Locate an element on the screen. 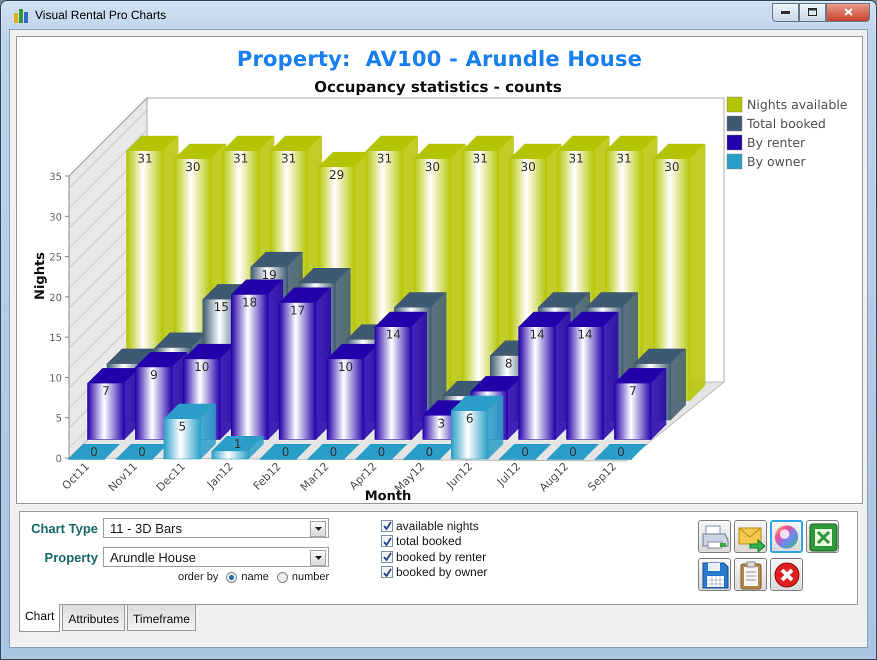 The width and height of the screenshot is (877, 660). legend-label: Nights available is located at coordinates (797, 104).